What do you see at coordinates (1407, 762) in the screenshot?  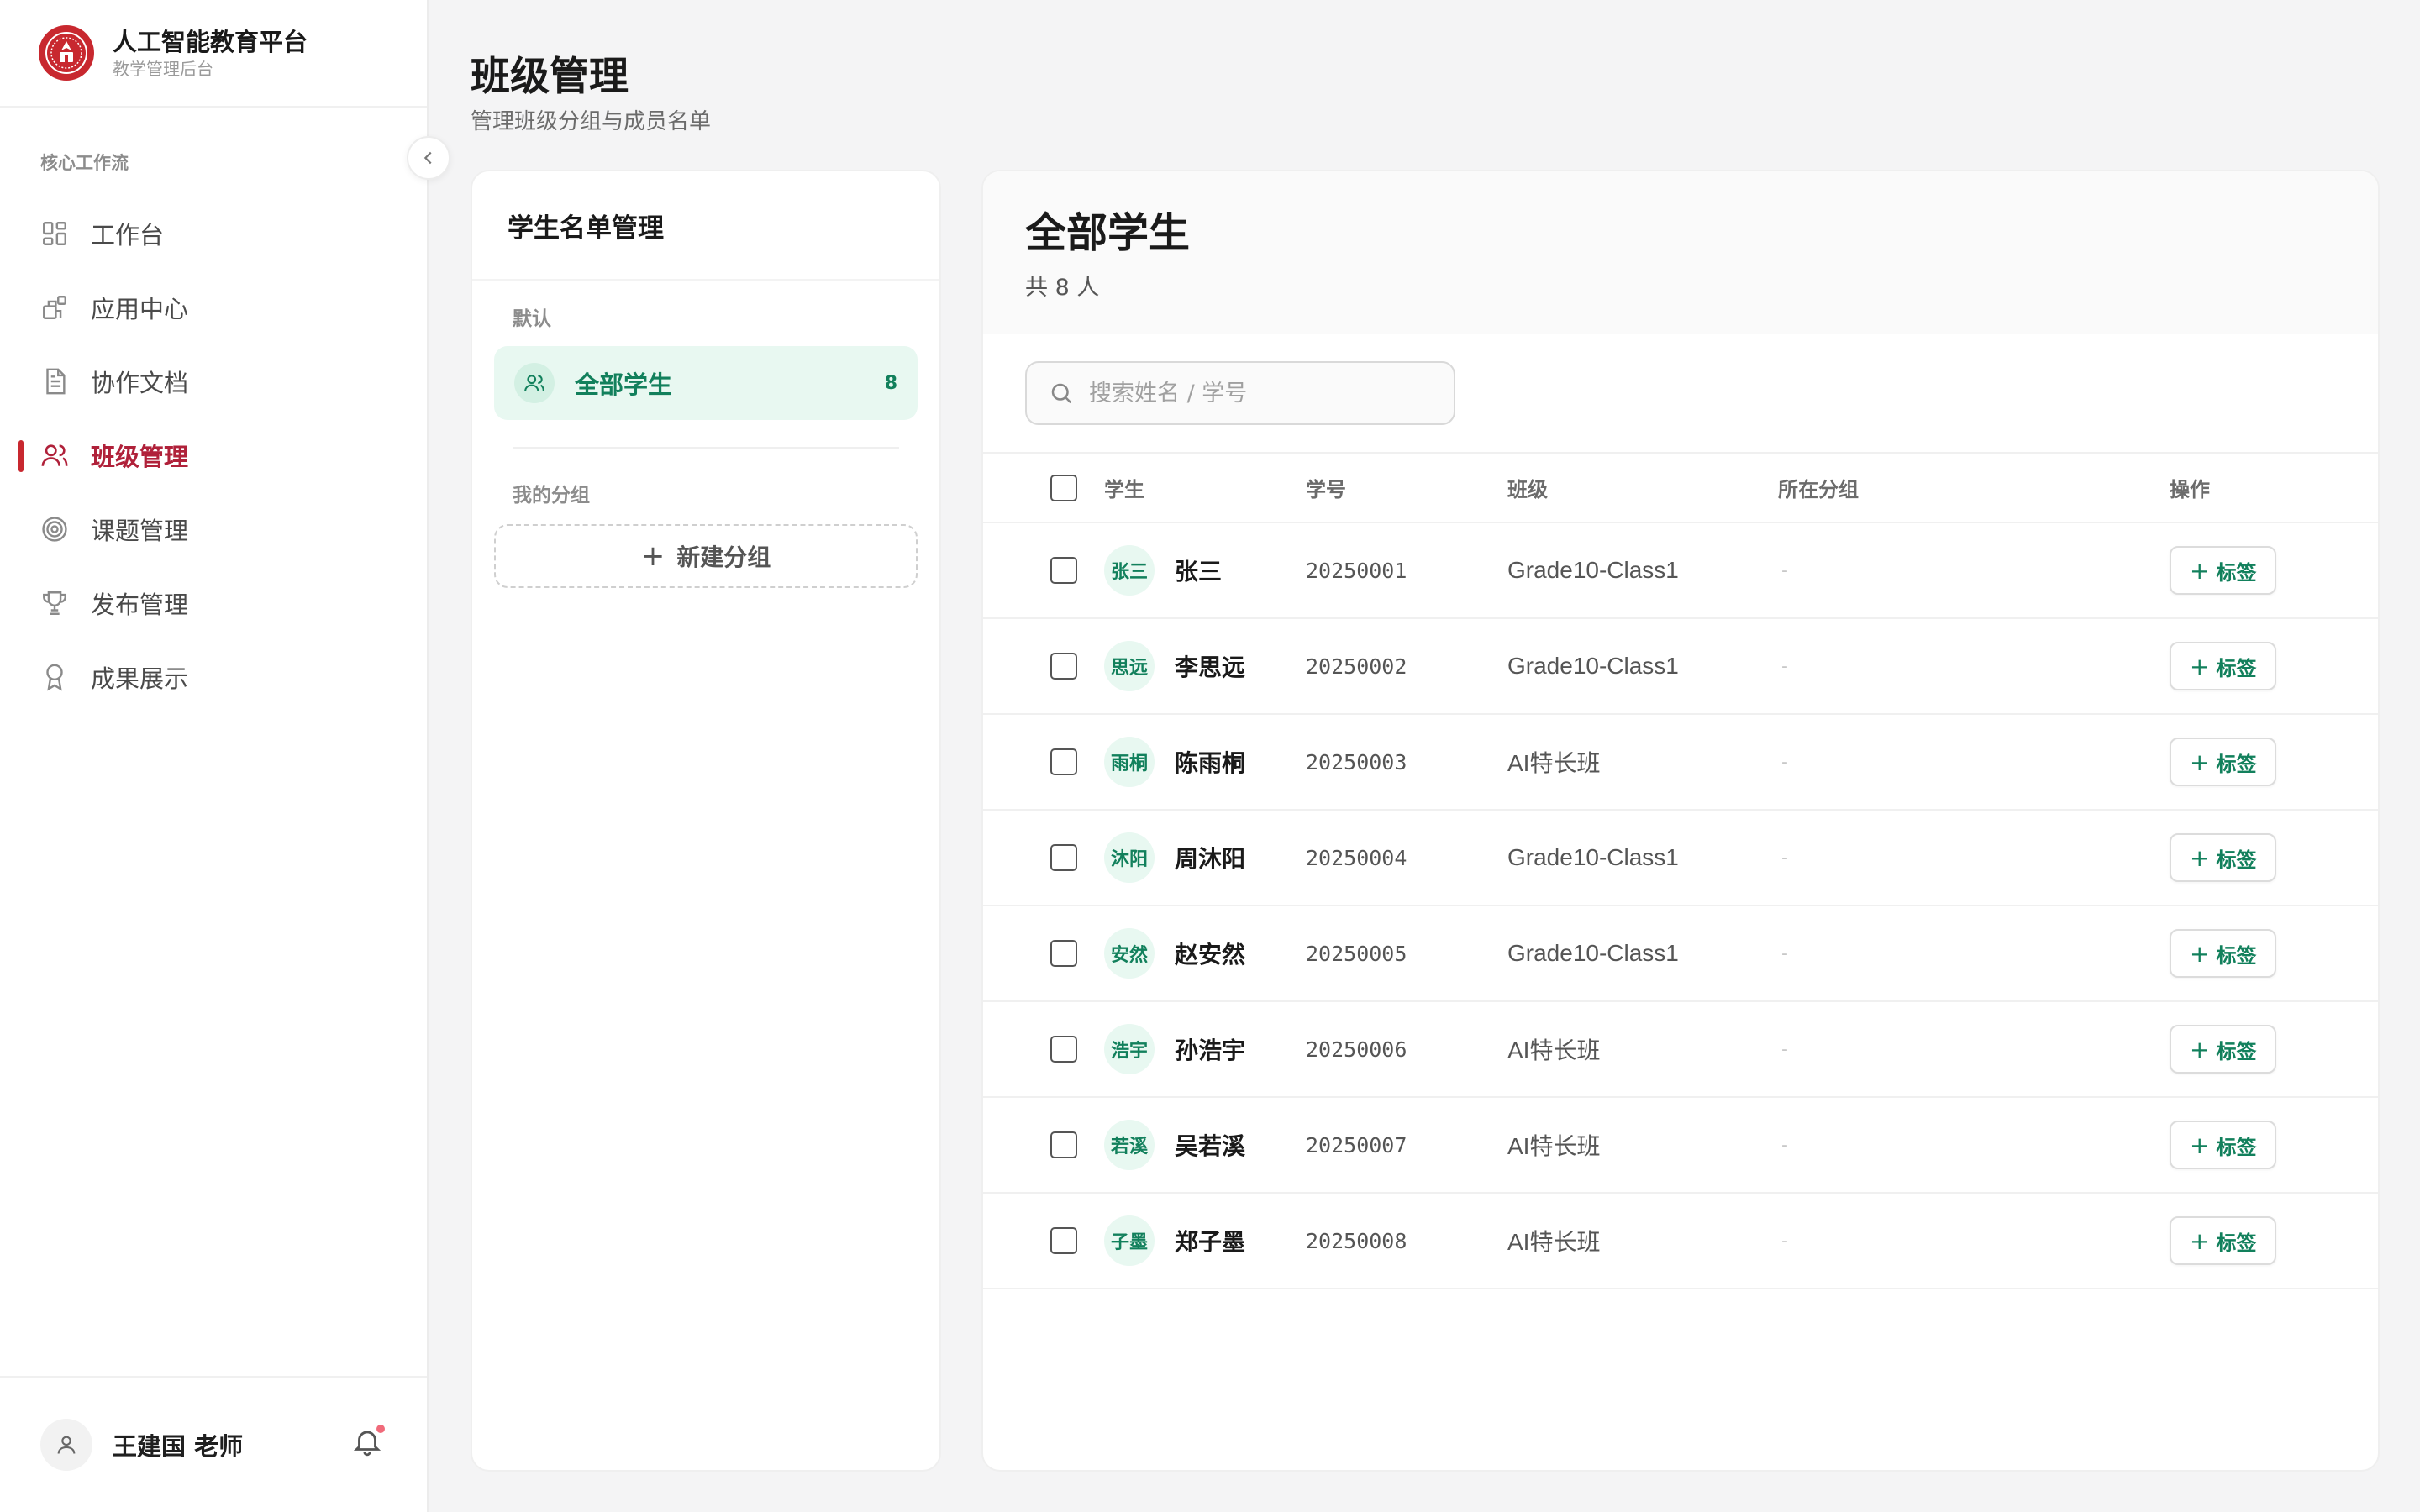 I see `student-id: 20250003` at bounding box center [1407, 762].